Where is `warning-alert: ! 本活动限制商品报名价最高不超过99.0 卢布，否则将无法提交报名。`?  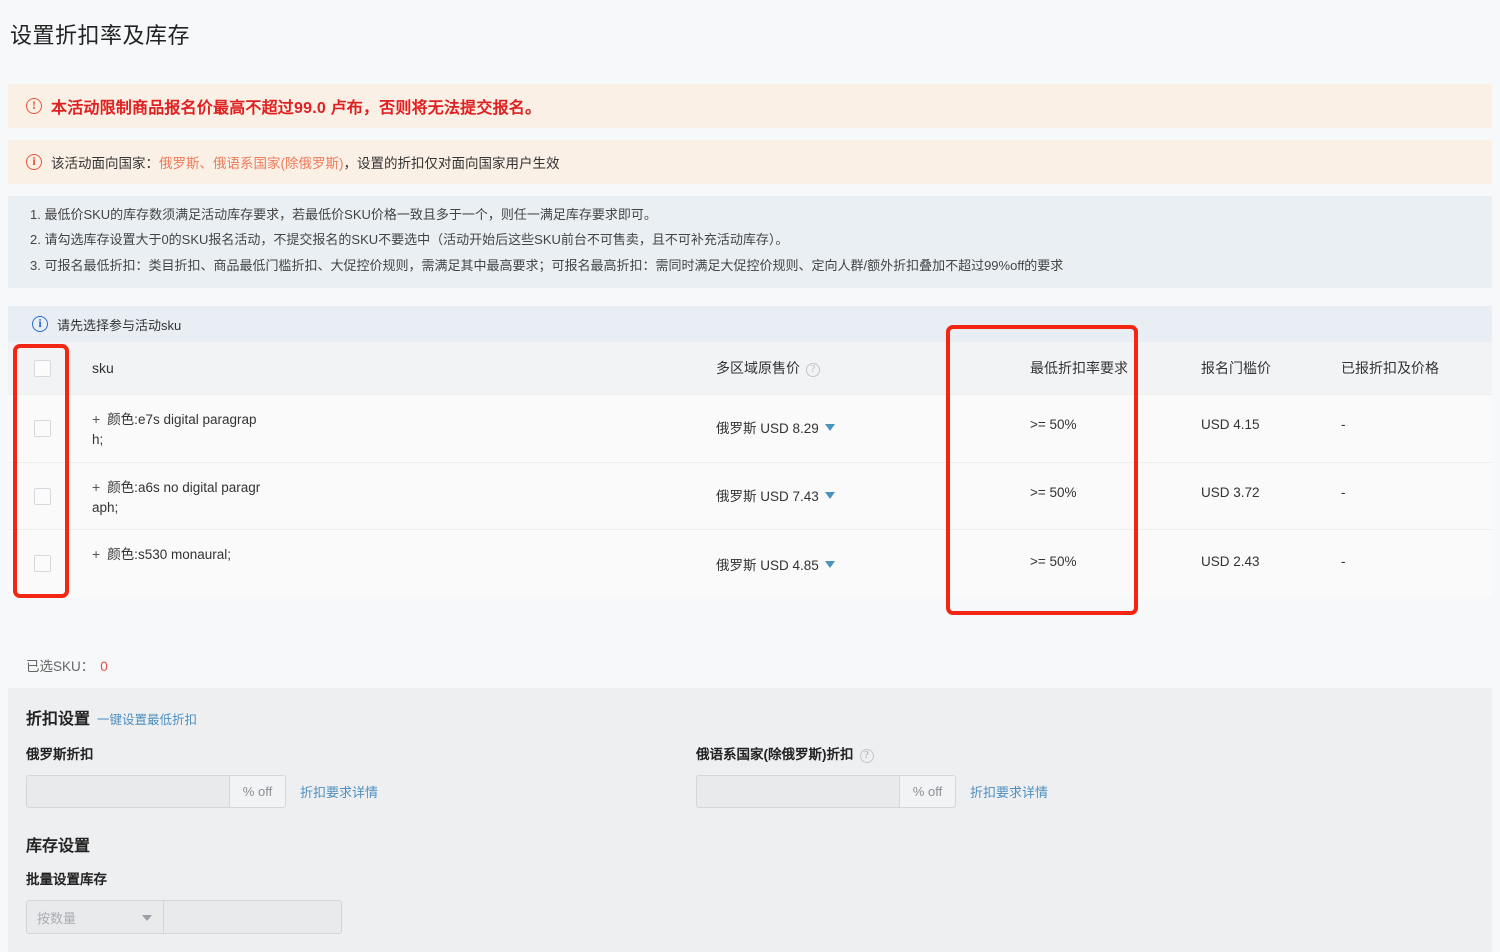 warning-alert: ! 本活动限制商品报名价最高不超过99.0 卢布，否则将无法提交报名。 is located at coordinates (750, 106).